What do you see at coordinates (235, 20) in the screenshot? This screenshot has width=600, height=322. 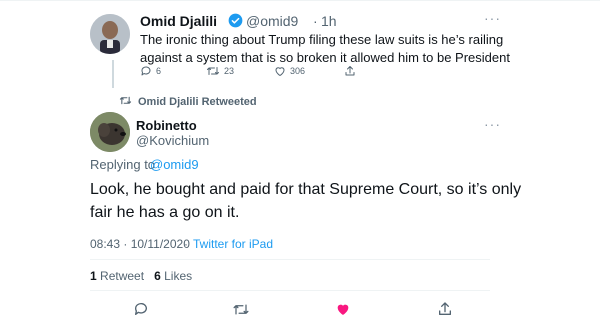 I see `verified-badge-icon` at bounding box center [235, 20].